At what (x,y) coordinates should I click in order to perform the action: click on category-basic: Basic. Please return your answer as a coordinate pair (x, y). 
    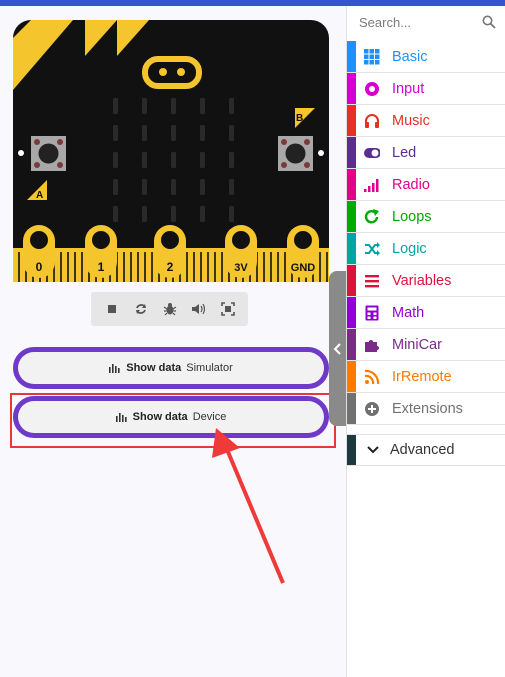
    Looking at the image, I should click on (426, 57).